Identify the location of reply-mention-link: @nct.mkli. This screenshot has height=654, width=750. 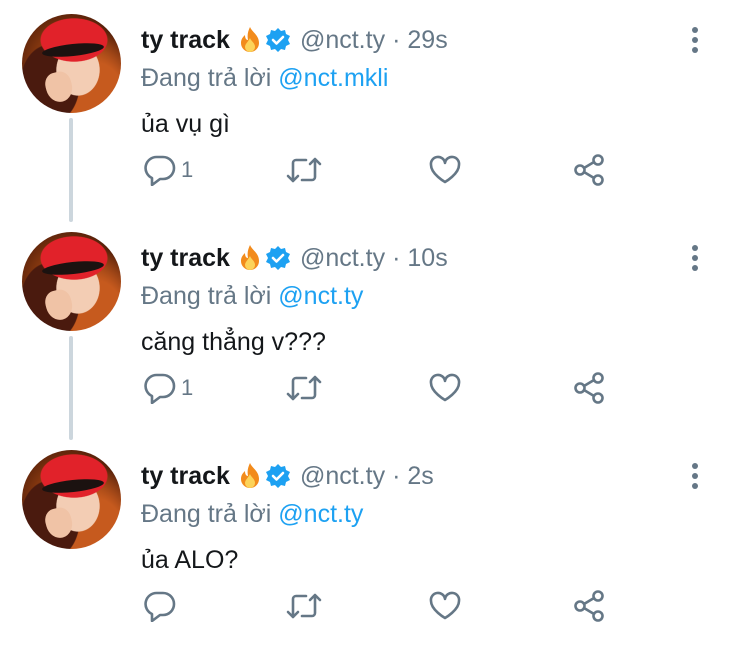
(333, 78).